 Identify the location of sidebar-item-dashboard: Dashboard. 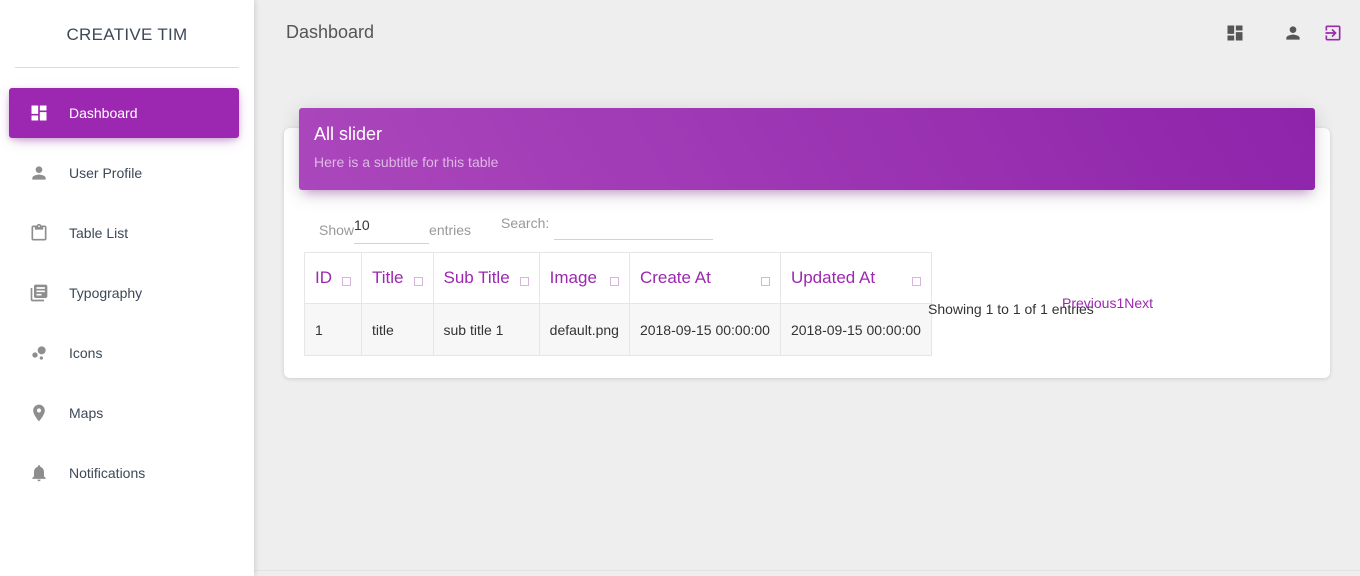
(124, 113).